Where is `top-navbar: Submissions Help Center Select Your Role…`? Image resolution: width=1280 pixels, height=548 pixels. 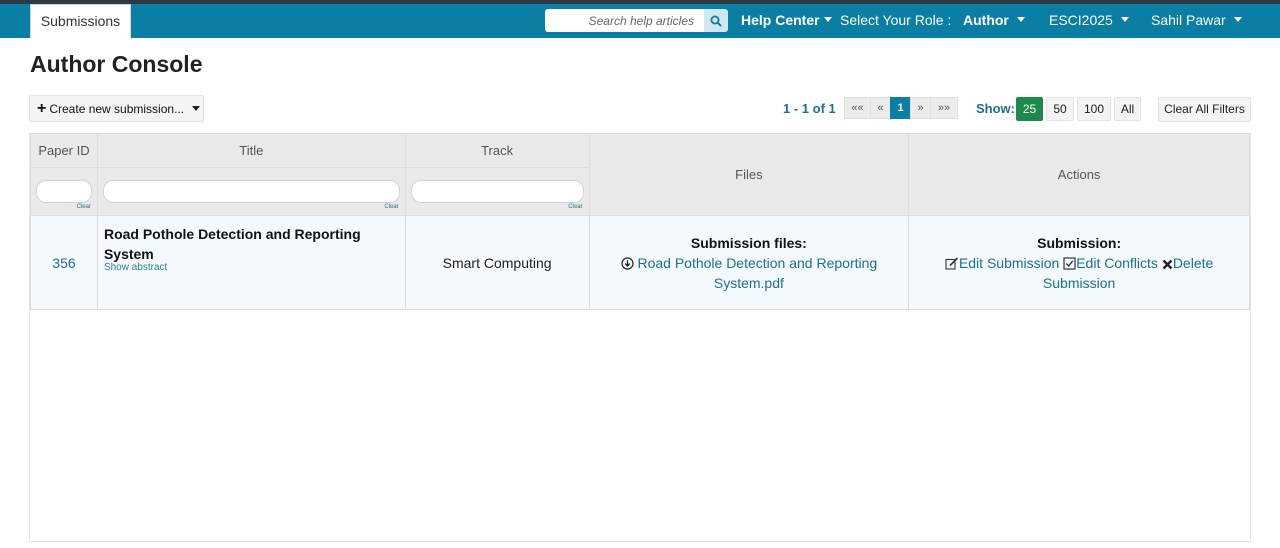
top-navbar: Submissions Help Center Select Your Role… is located at coordinates (640, 19).